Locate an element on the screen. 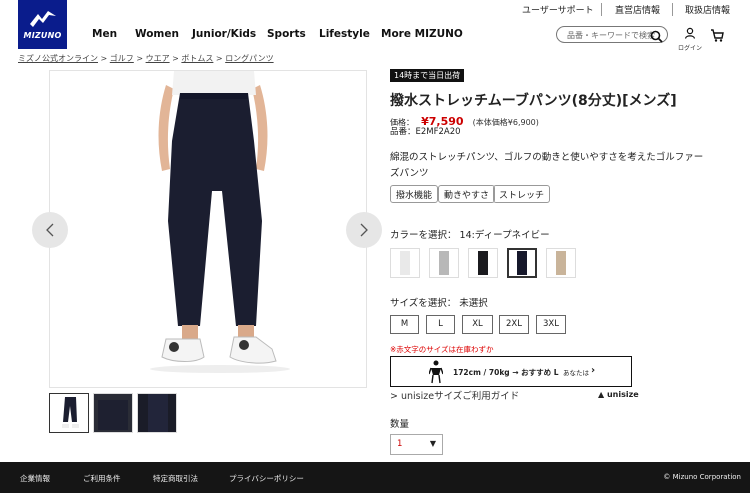 The width and height of the screenshot is (750, 493). breadcrumb-item: ウエア is located at coordinates (158, 58).